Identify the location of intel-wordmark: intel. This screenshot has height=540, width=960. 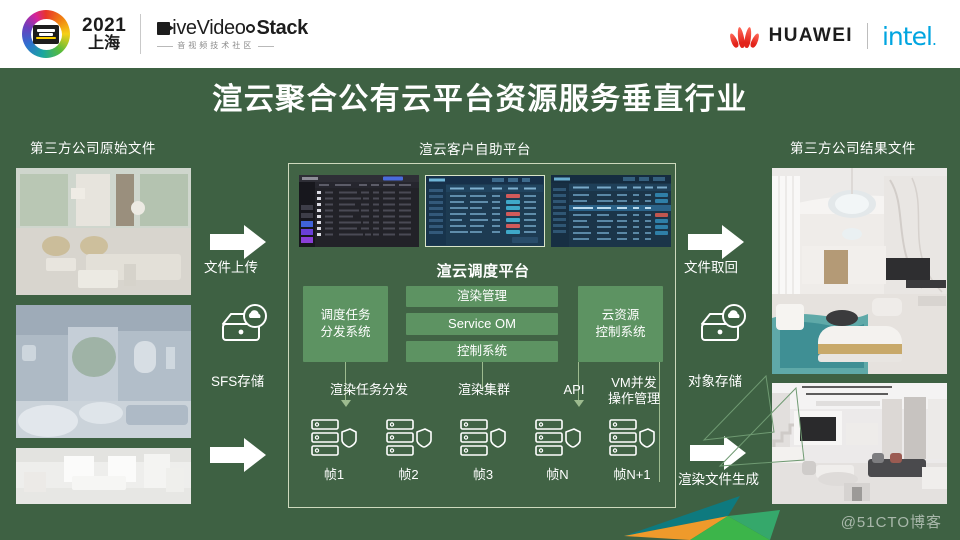
(907, 36).